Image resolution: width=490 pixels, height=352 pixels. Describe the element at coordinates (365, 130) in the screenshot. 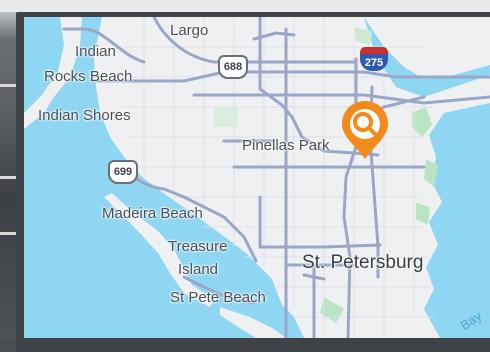

I see `location-pin-graphic` at that location.